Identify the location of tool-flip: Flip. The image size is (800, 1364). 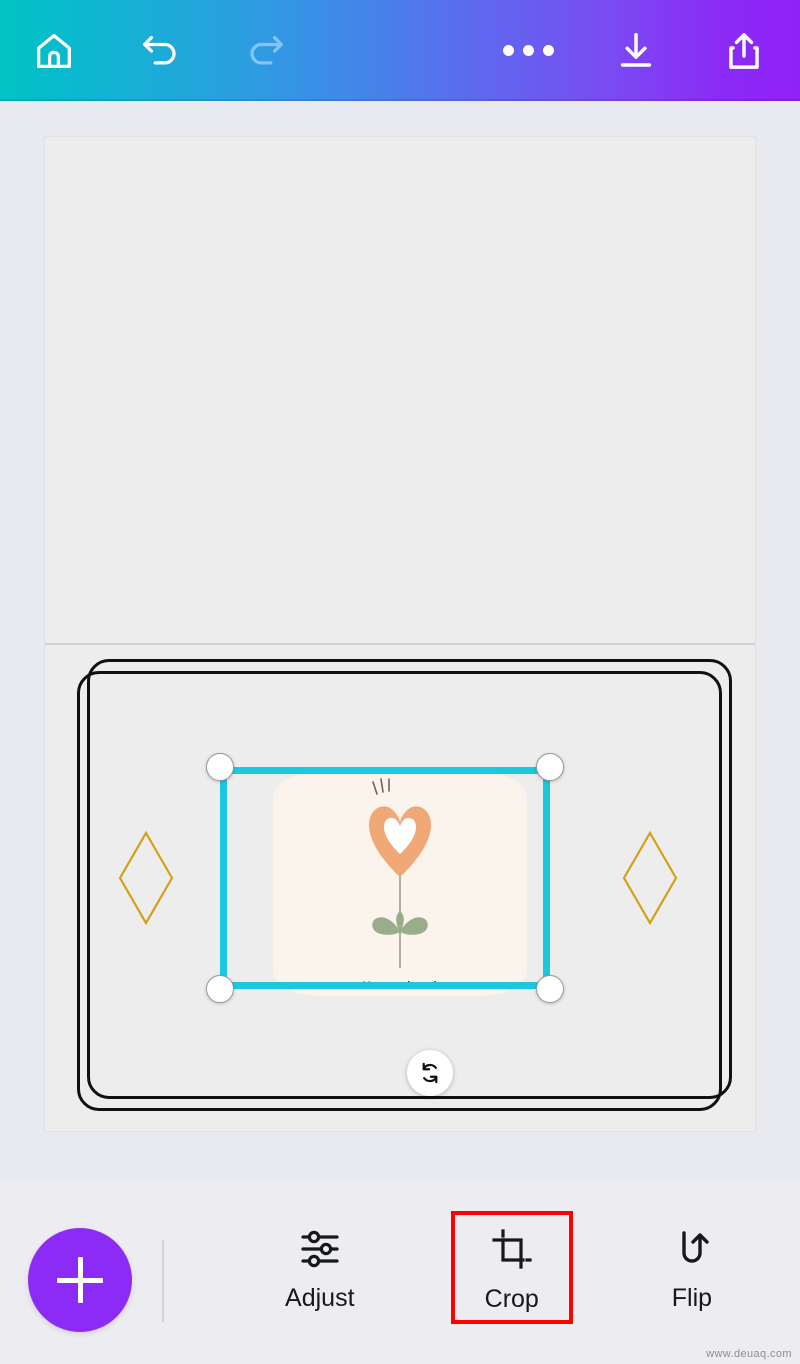
(692, 1267).